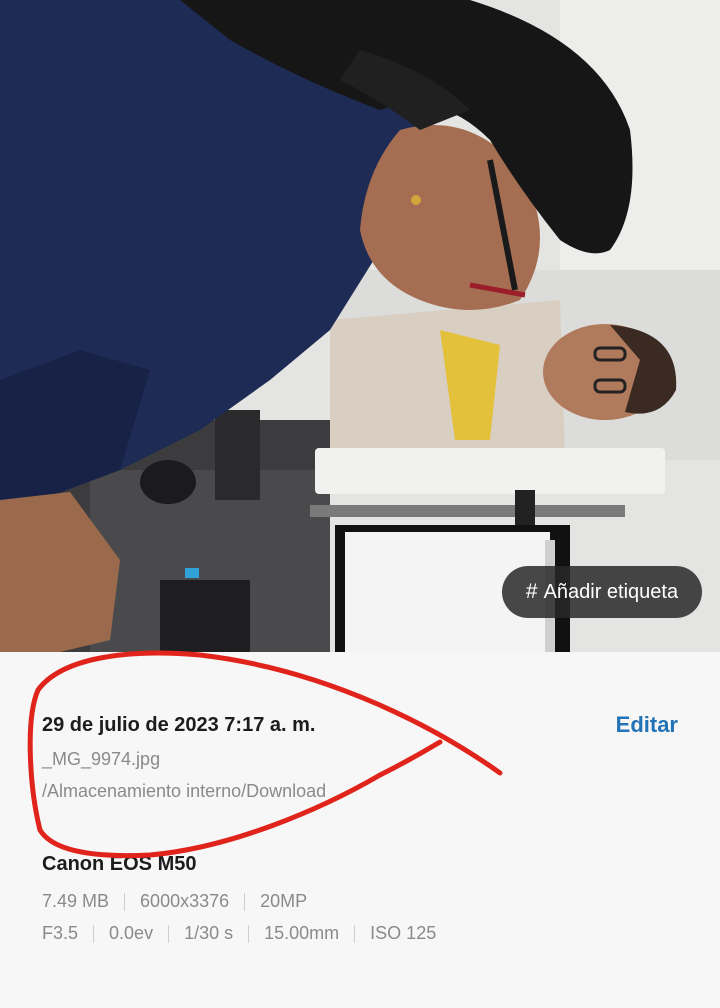  I want to click on file-name: _MG_9974.jpg, so click(101, 759).